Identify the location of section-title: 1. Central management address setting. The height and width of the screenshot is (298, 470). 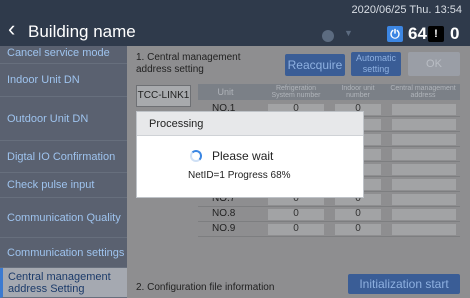
(188, 63).